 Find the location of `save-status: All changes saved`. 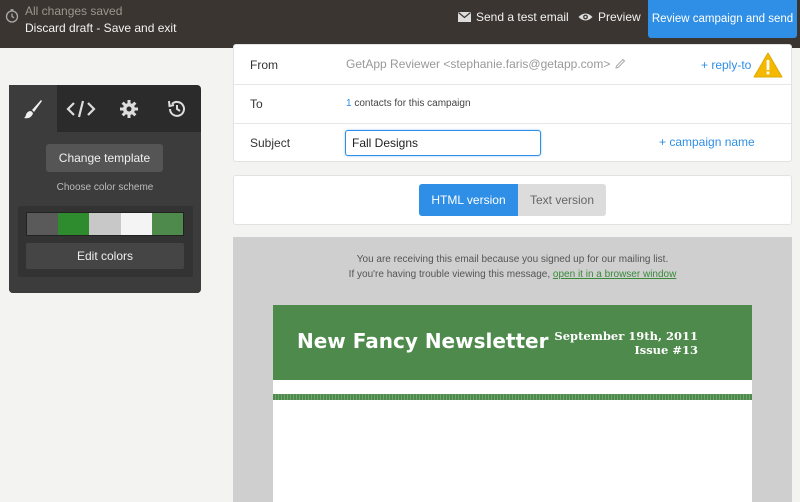

save-status: All changes saved is located at coordinates (74, 11).